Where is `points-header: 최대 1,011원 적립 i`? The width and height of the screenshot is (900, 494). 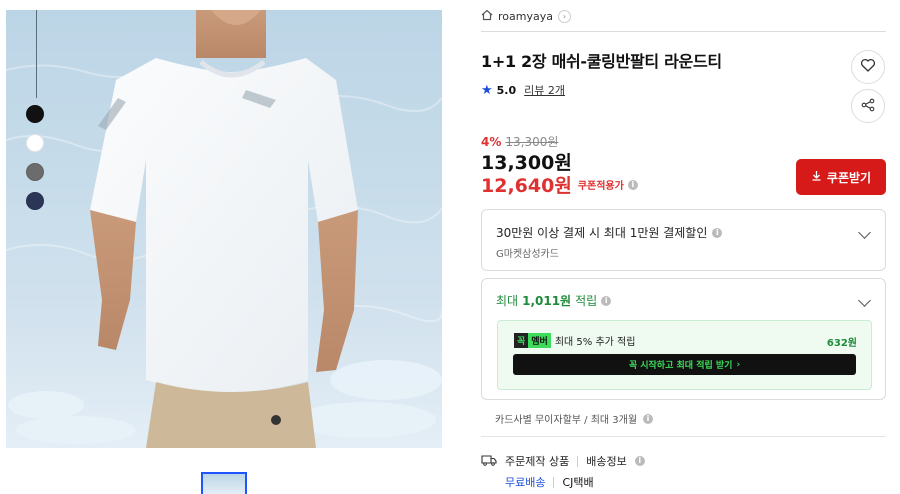 points-header: 최대 1,011원 적립 i is located at coordinates (554, 300).